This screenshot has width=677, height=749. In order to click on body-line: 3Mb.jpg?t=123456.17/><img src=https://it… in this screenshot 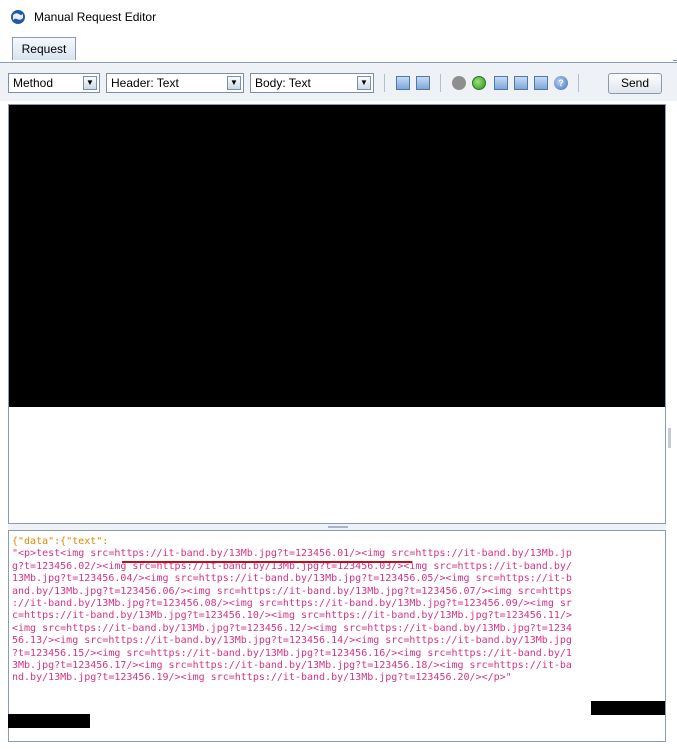, I will do `click(292, 666)`.